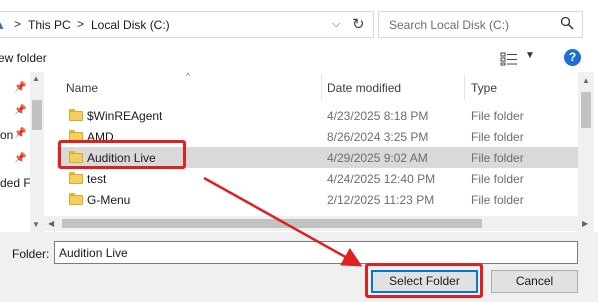 Image resolution: width=598 pixels, height=302 pixels. What do you see at coordinates (449, 25) in the screenshot?
I see `search-input: Search Local Disk (C:)` at bounding box center [449, 25].